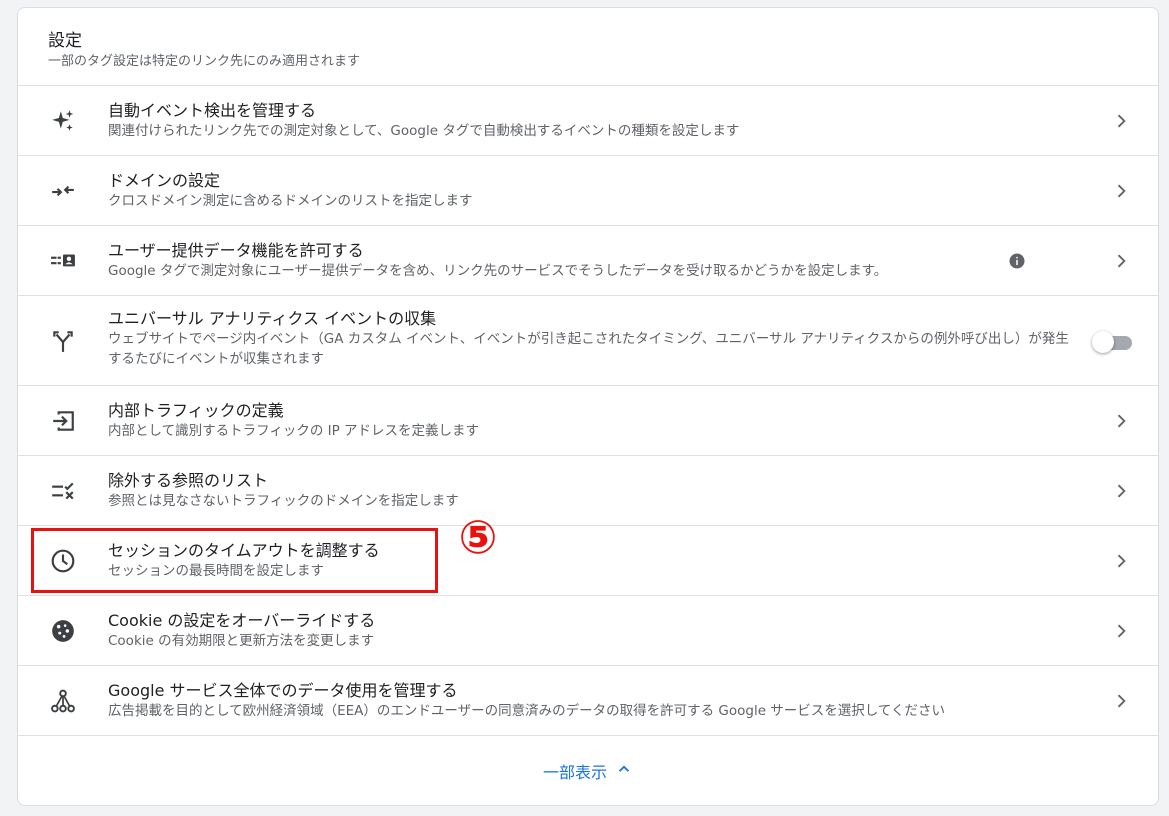  I want to click on row-label: 内部トラフィックの定義, so click(196, 410).